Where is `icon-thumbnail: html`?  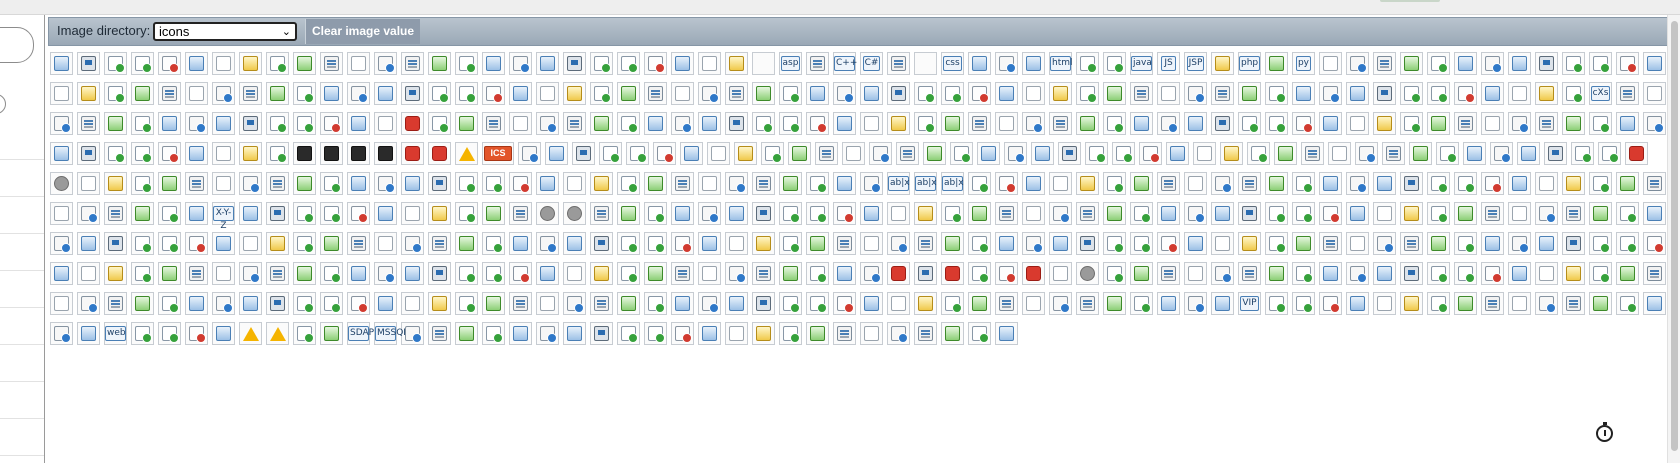
icon-thumbnail: html is located at coordinates (1061, 63).